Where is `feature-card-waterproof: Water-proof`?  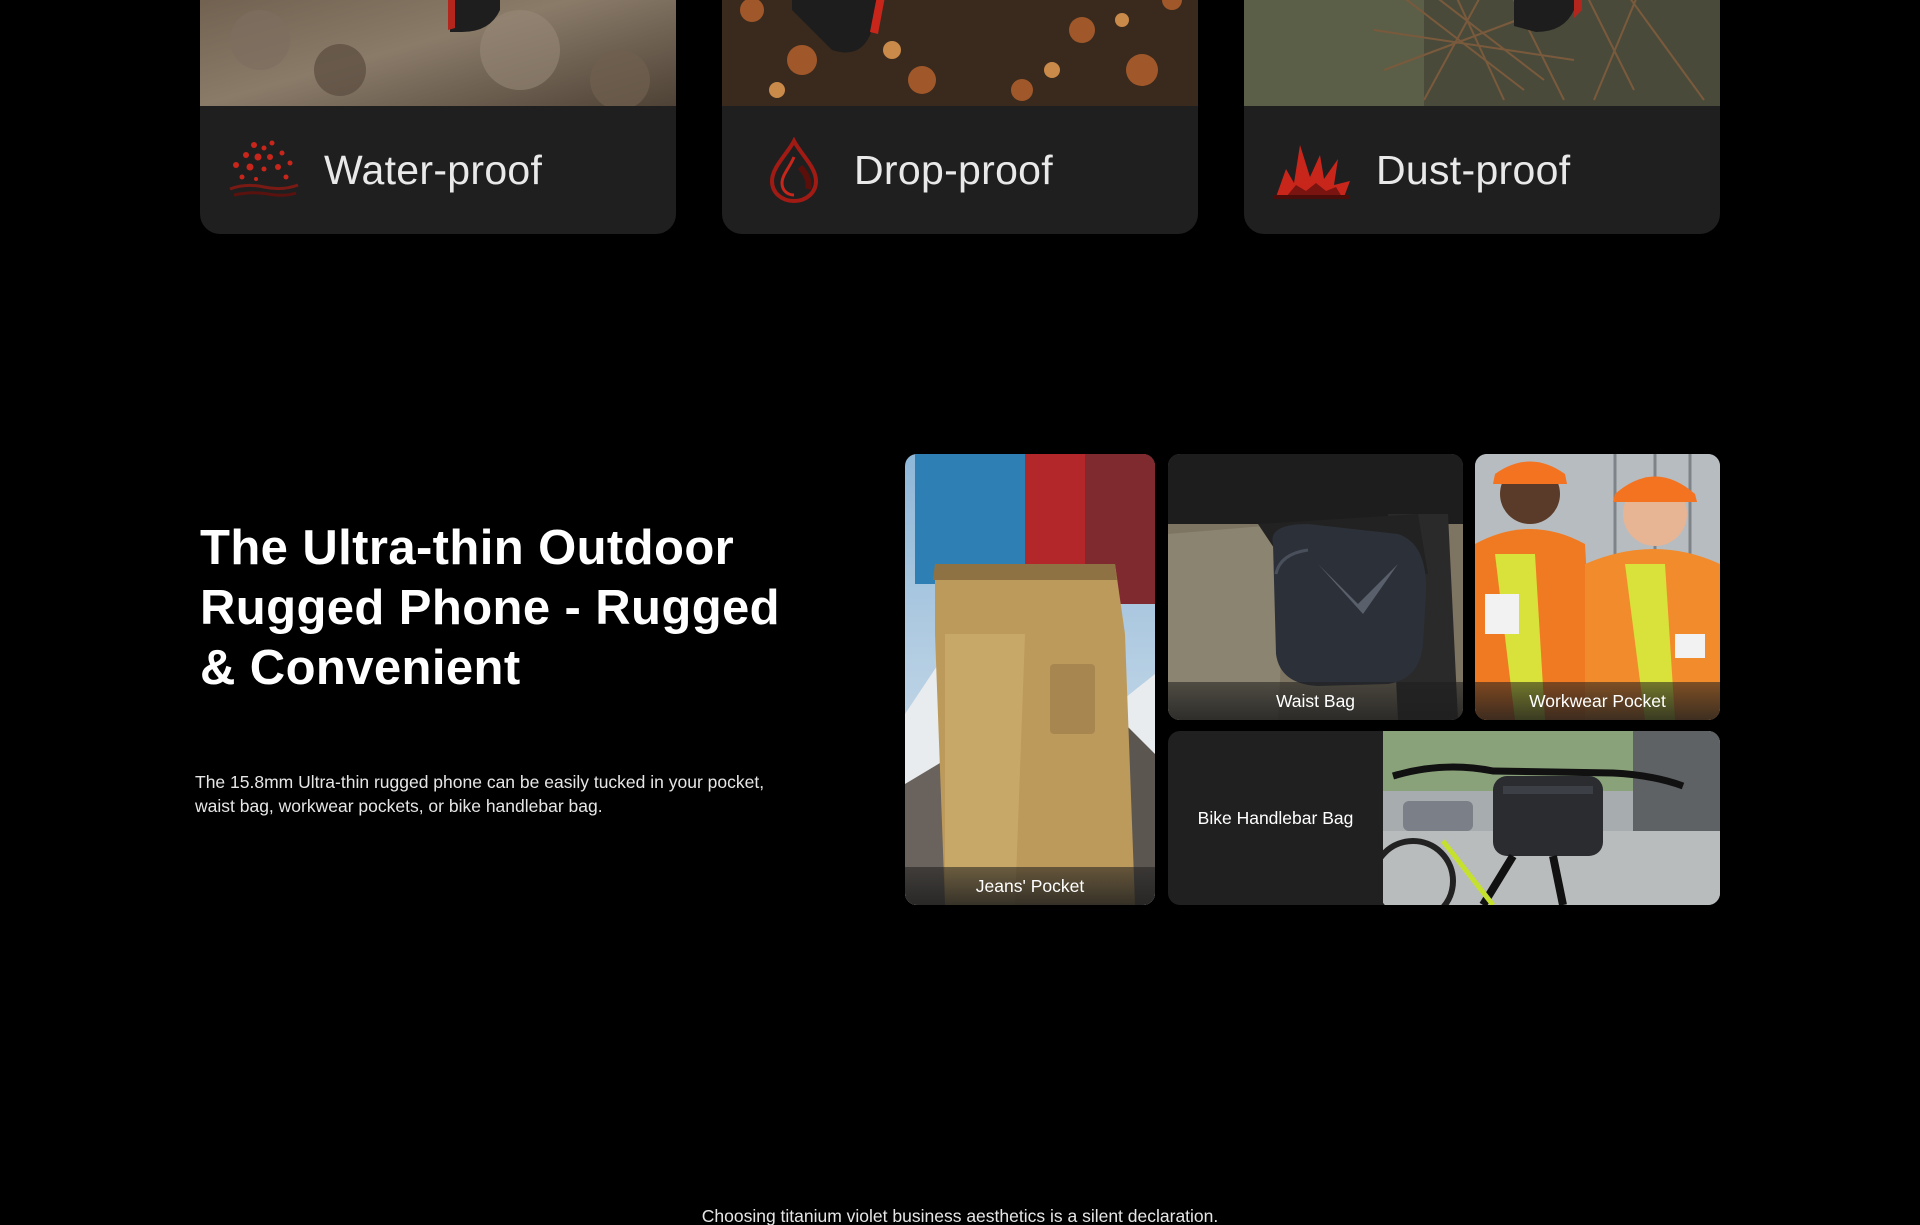 feature-card-waterproof: Water-proof is located at coordinates (438, 117).